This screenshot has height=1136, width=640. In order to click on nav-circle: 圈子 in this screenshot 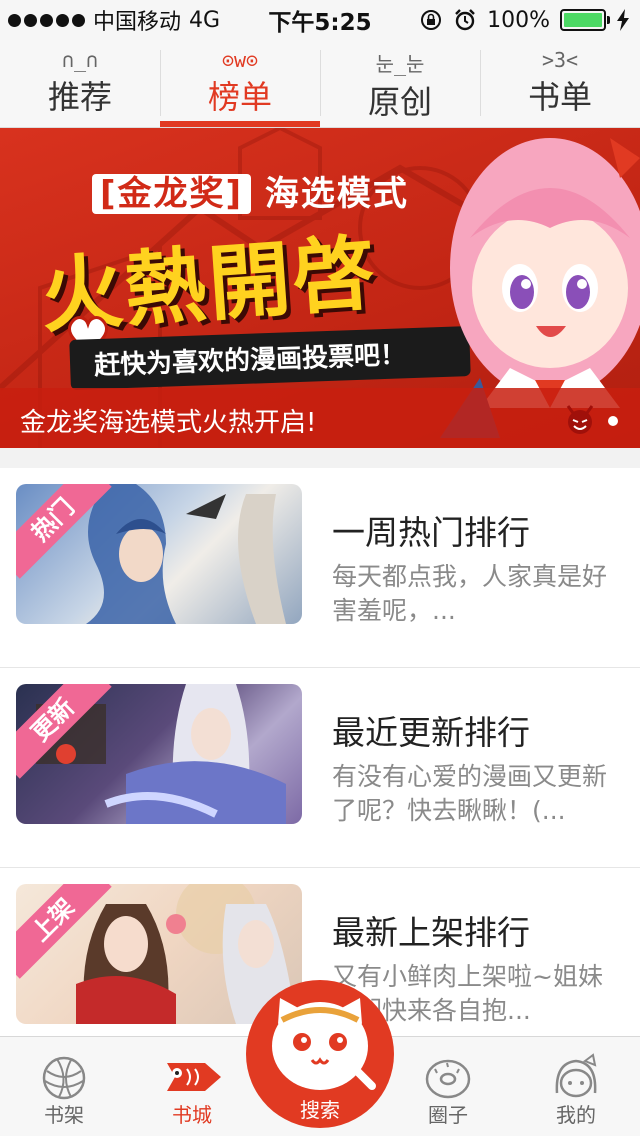, I will do `click(448, 1086)`.